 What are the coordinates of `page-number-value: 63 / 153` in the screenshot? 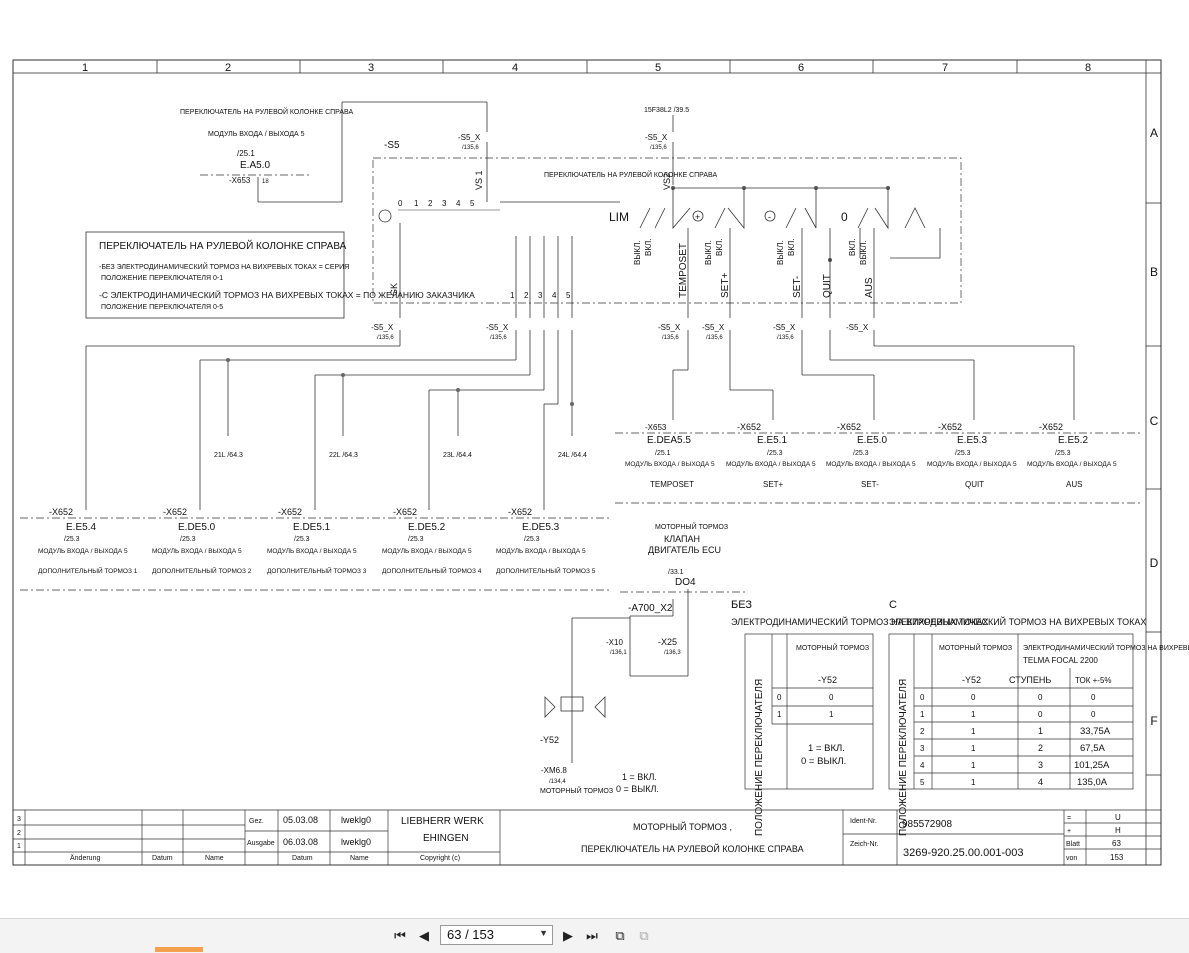 It's located at (470, 934).